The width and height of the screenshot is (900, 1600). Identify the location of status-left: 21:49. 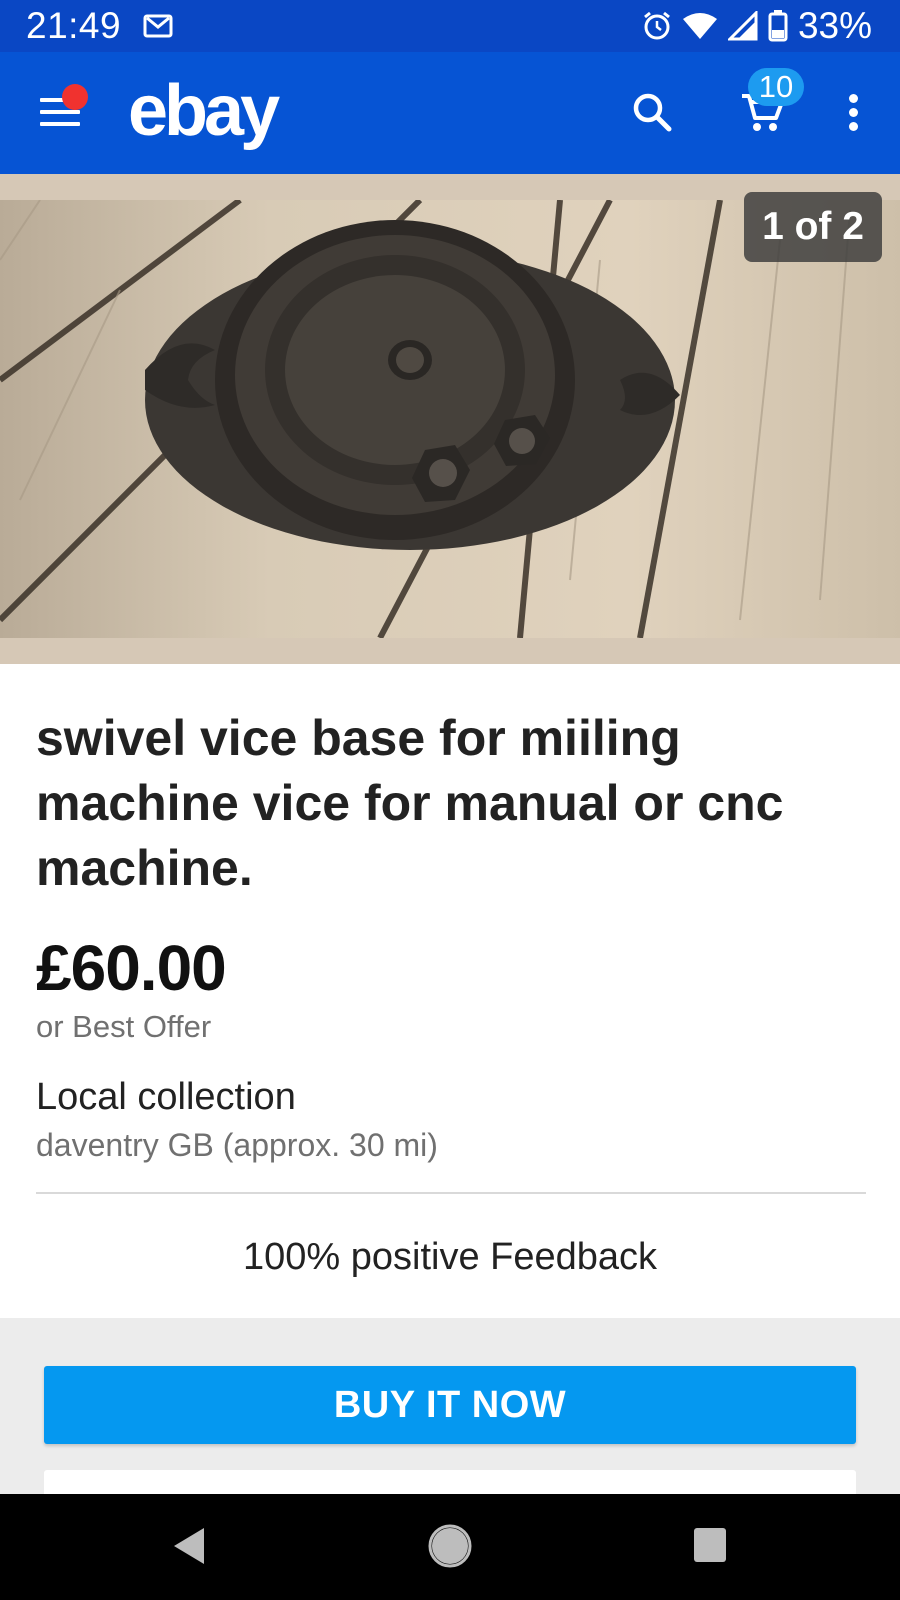
(99, 26).